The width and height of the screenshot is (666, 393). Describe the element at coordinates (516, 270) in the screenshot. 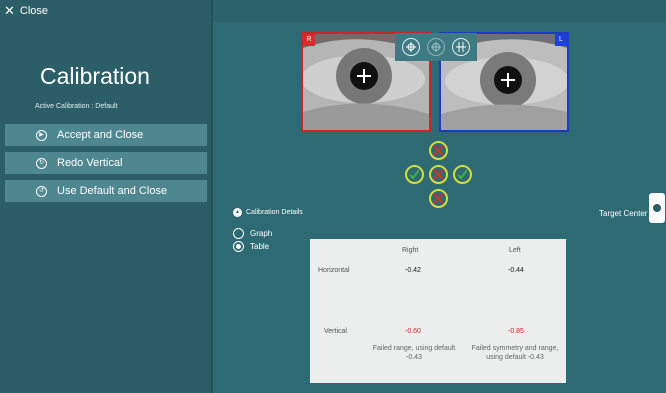

I see `horizontal-left-value: -0.44` at that location.